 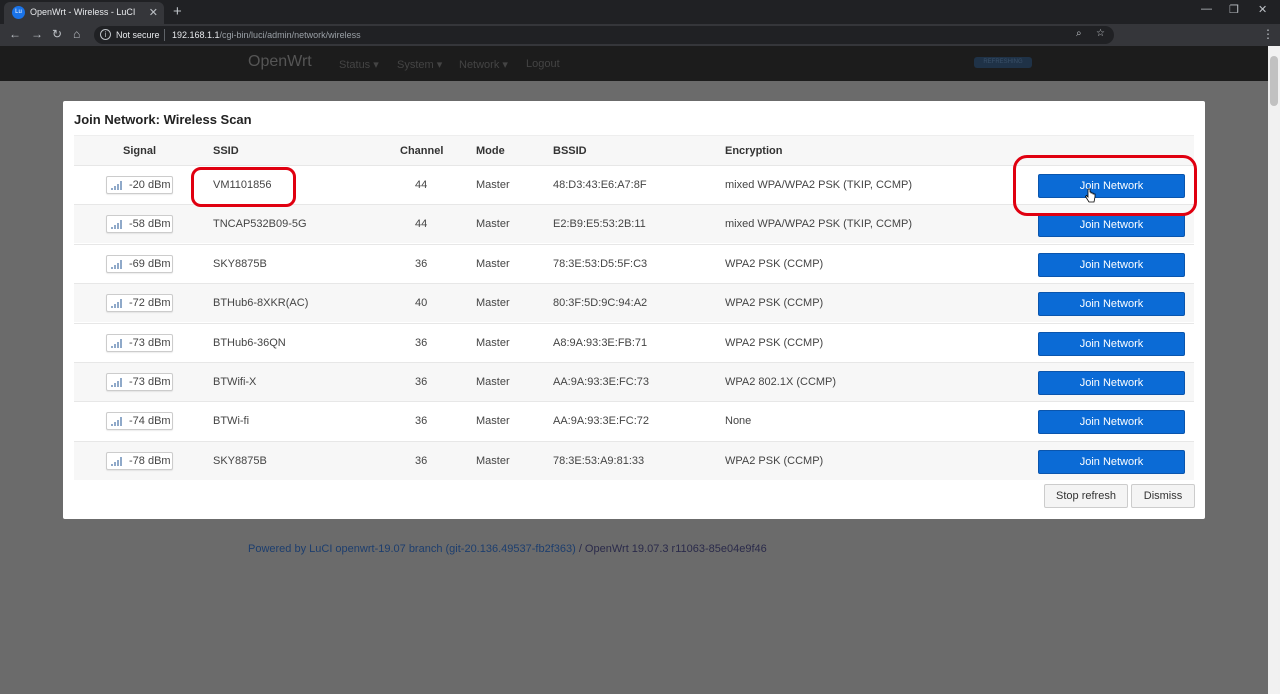 What do you see at coordinates (1100, 33) in the screenshot?
I see `bookmark-star-icon: ☆` at bounding box center [1100, 33].